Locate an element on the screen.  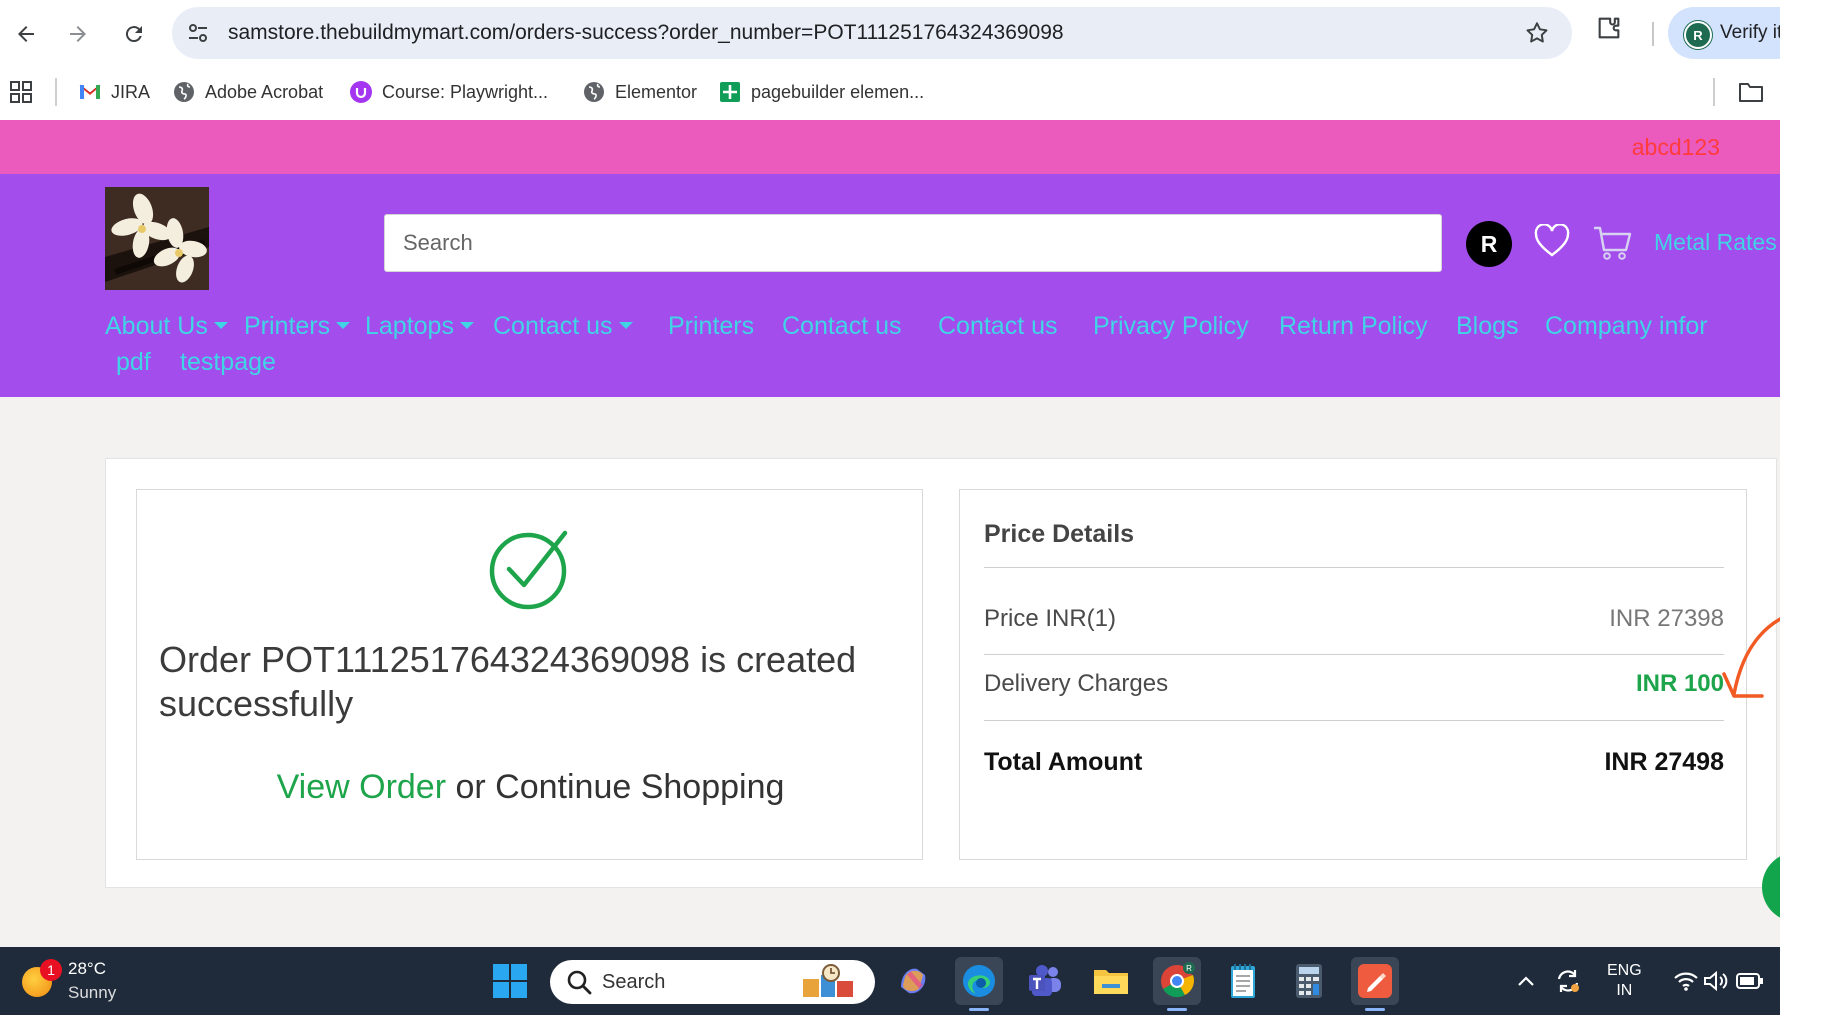
menu-label: Laptops is located at coordinates (409, 326).